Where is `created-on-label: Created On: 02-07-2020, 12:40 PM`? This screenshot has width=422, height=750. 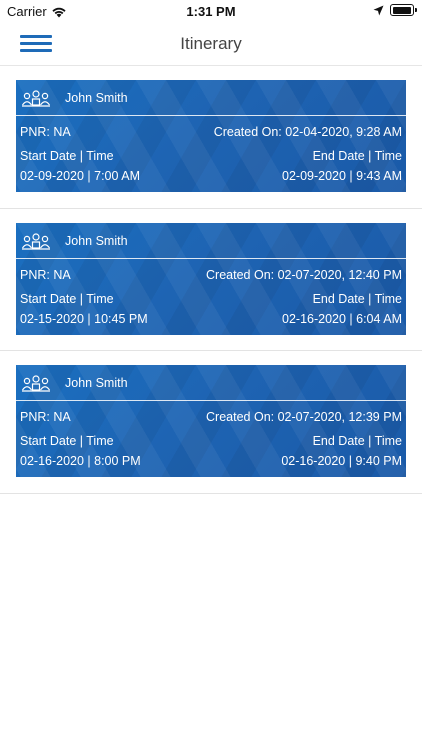 created-on-label: Created On: 02-07-2020, 12:40 PM is located at coordinates (304, 274).